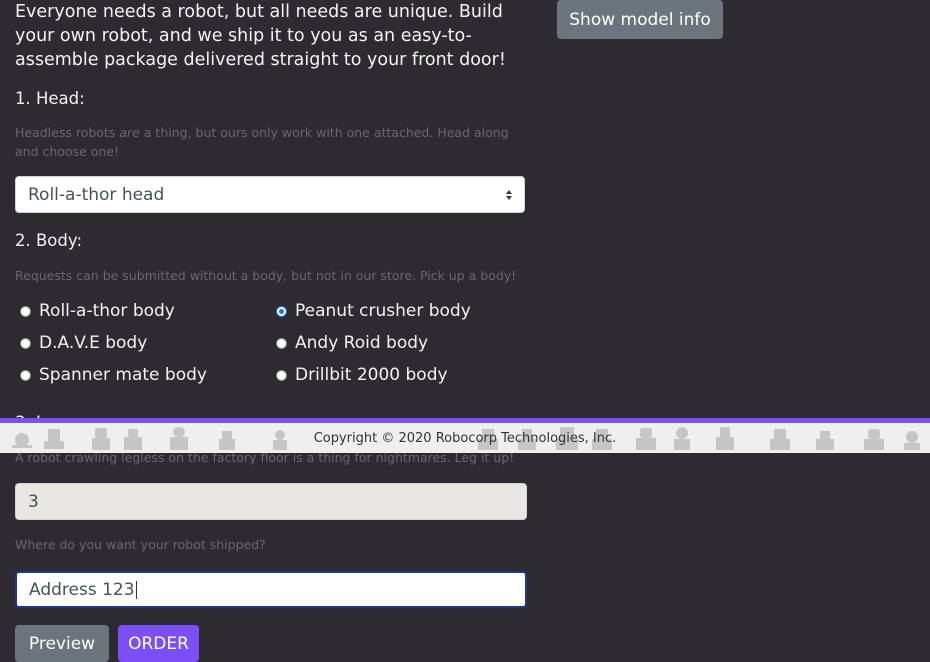 Image resolution: width=930 pixels, height=662 pixels. What do you see at coordinates (371, 375) in the screenshot?
I see `radio-label: Drillbit 2000 body` at bounding box center [371, 375].